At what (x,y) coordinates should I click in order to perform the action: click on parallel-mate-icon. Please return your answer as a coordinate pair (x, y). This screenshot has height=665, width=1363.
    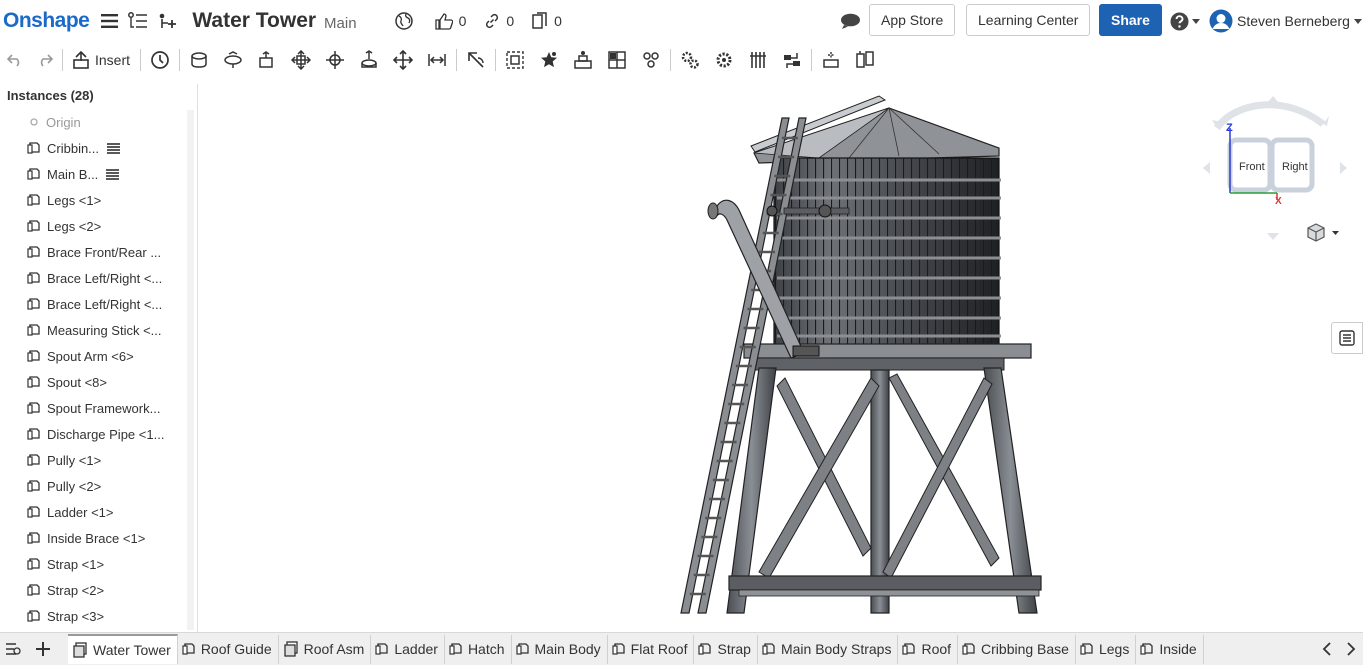
    Looking at the image, I should click on (437, 60).